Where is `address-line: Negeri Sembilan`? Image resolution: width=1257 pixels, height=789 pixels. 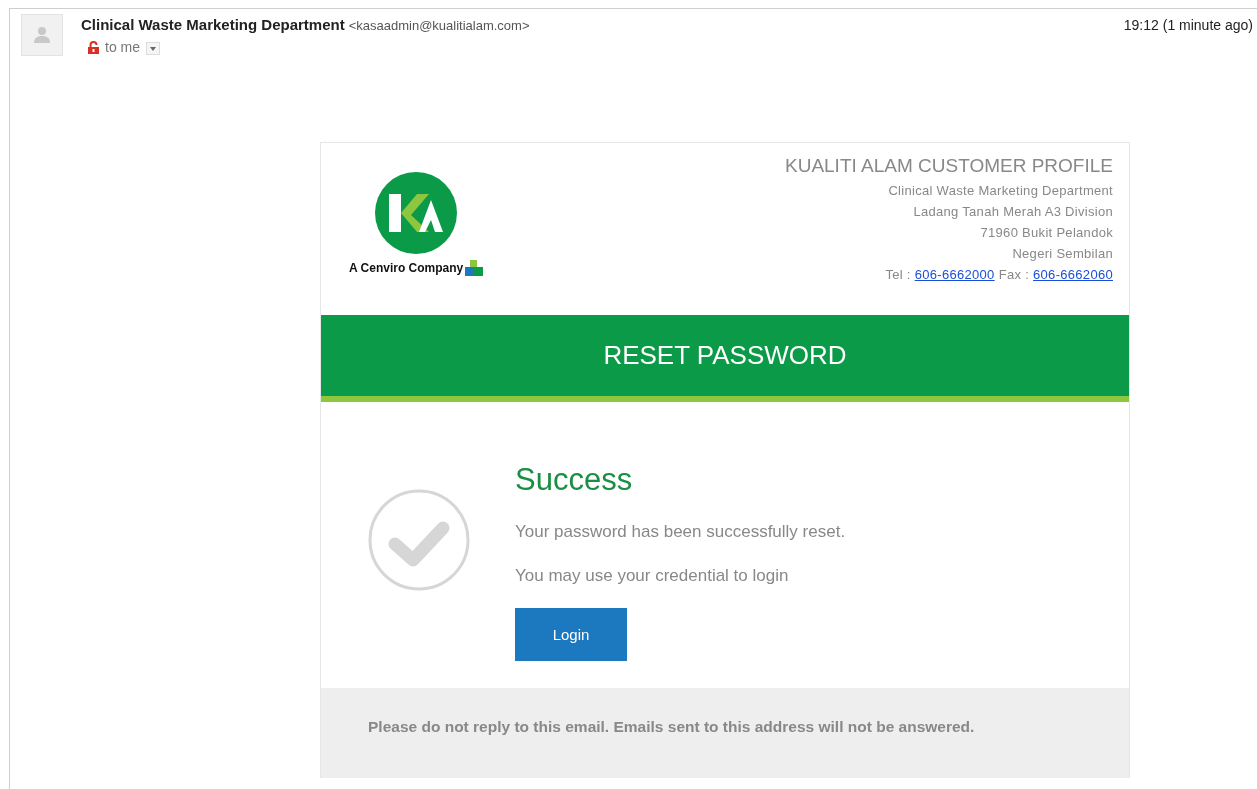
address-line: Negeri Sembilan is located at coordinates (1062, 253).